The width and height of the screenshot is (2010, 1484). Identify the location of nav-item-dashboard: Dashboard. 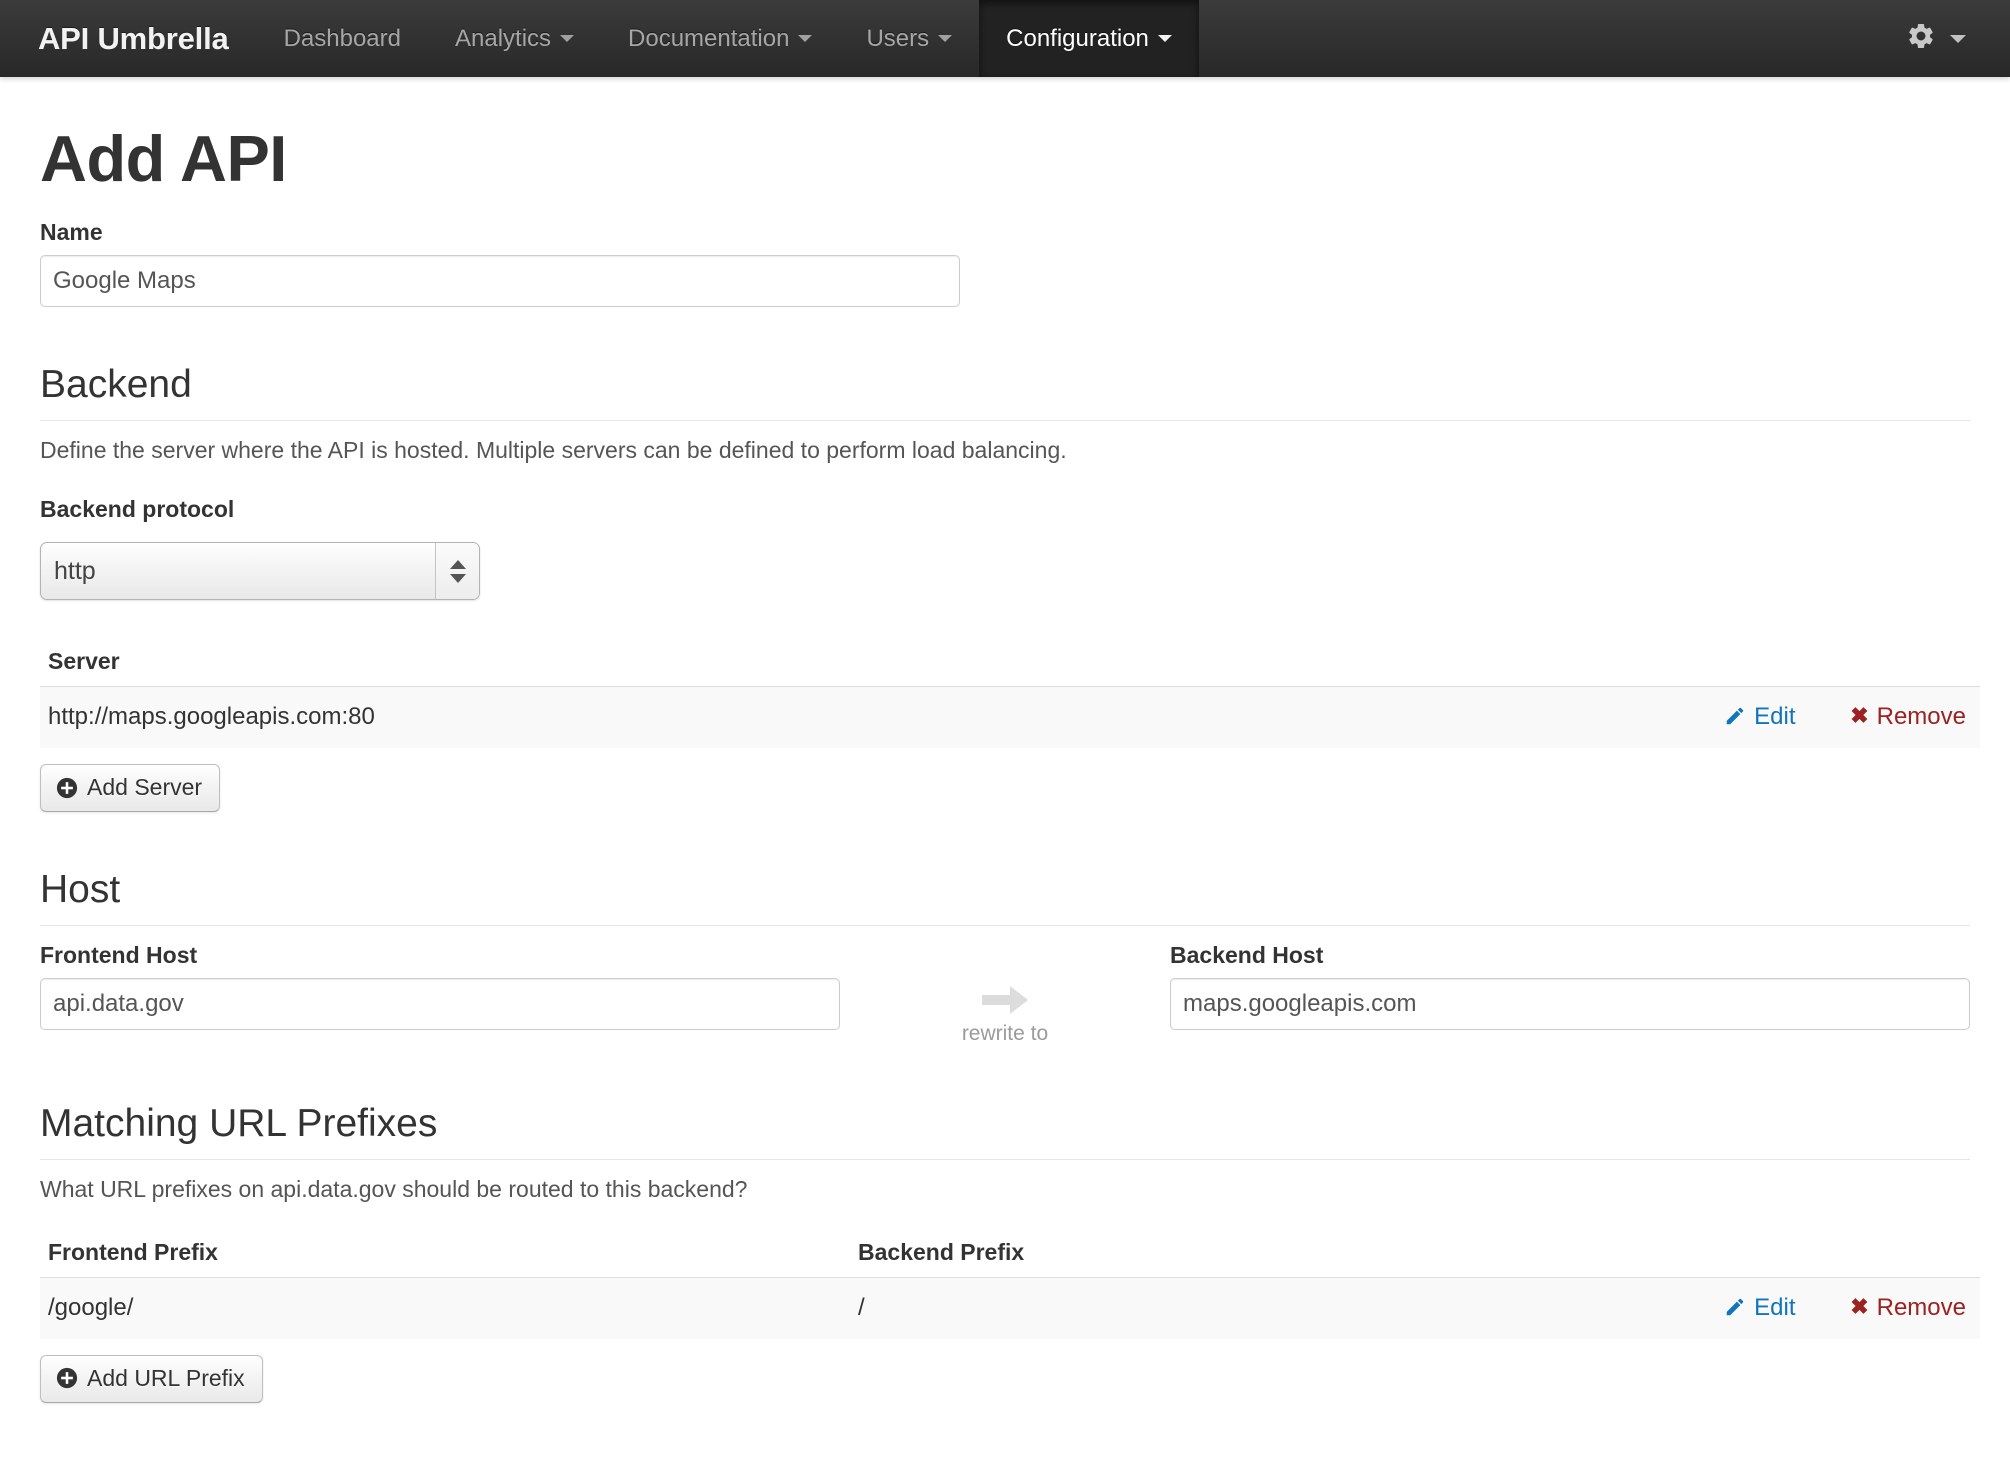
(342, 38).